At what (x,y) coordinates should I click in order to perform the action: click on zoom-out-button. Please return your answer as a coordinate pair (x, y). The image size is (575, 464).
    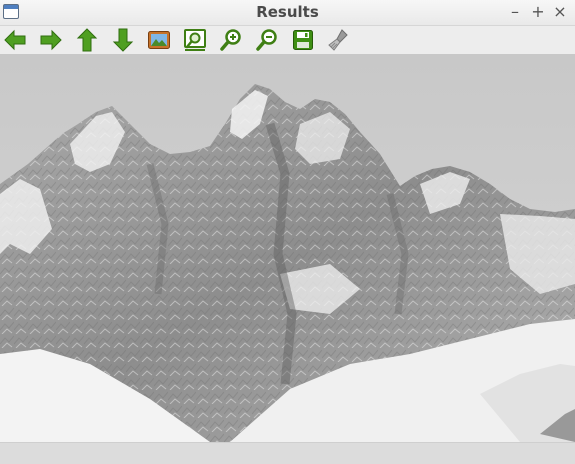
    Looking at the image, I should click on (267, 40).